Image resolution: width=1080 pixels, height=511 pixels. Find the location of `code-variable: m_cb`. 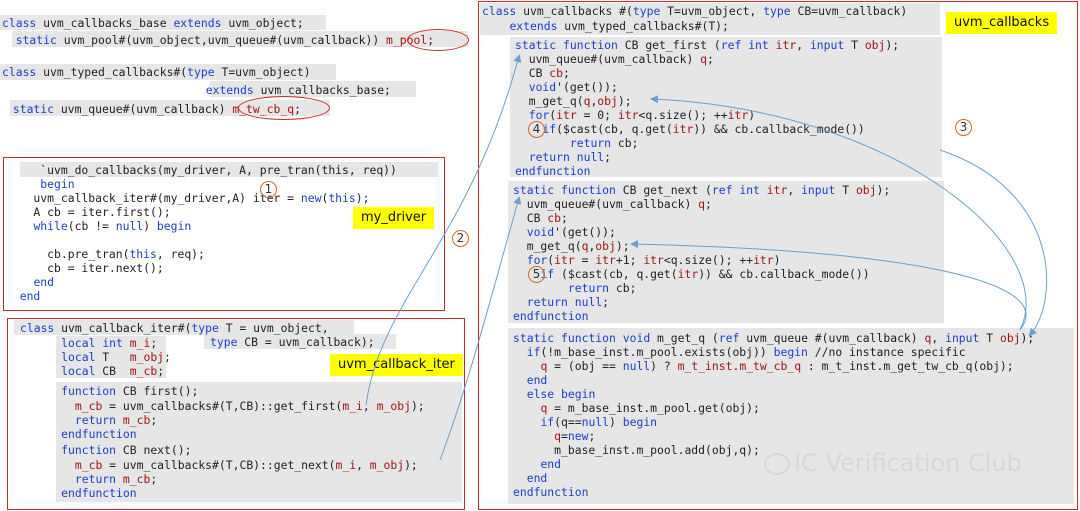

code-variable: m_cb is located at coordinates (88, 406).